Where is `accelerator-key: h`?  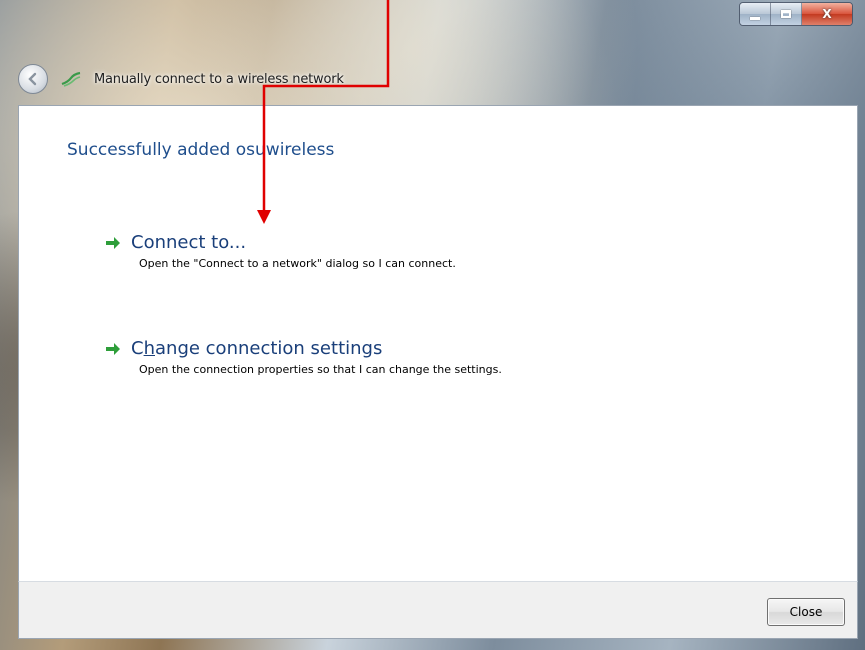
accelerator-key: h is located at coordinates (149, 348).